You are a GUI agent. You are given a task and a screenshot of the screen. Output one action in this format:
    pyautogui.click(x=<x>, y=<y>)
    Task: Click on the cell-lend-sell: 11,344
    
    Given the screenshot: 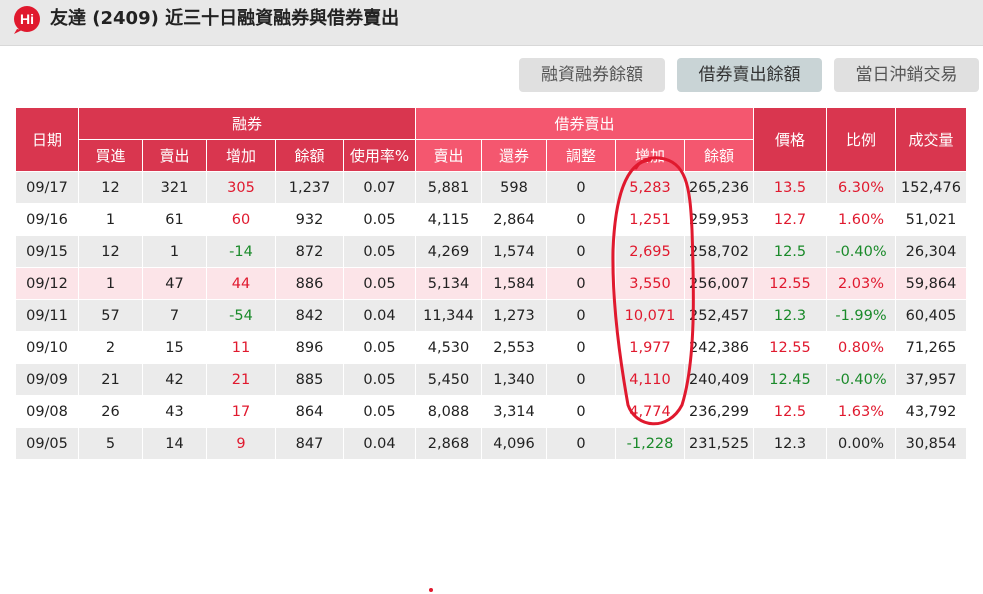 What is the action you would take?
    pyautogui.click(x=448, y=315)
    